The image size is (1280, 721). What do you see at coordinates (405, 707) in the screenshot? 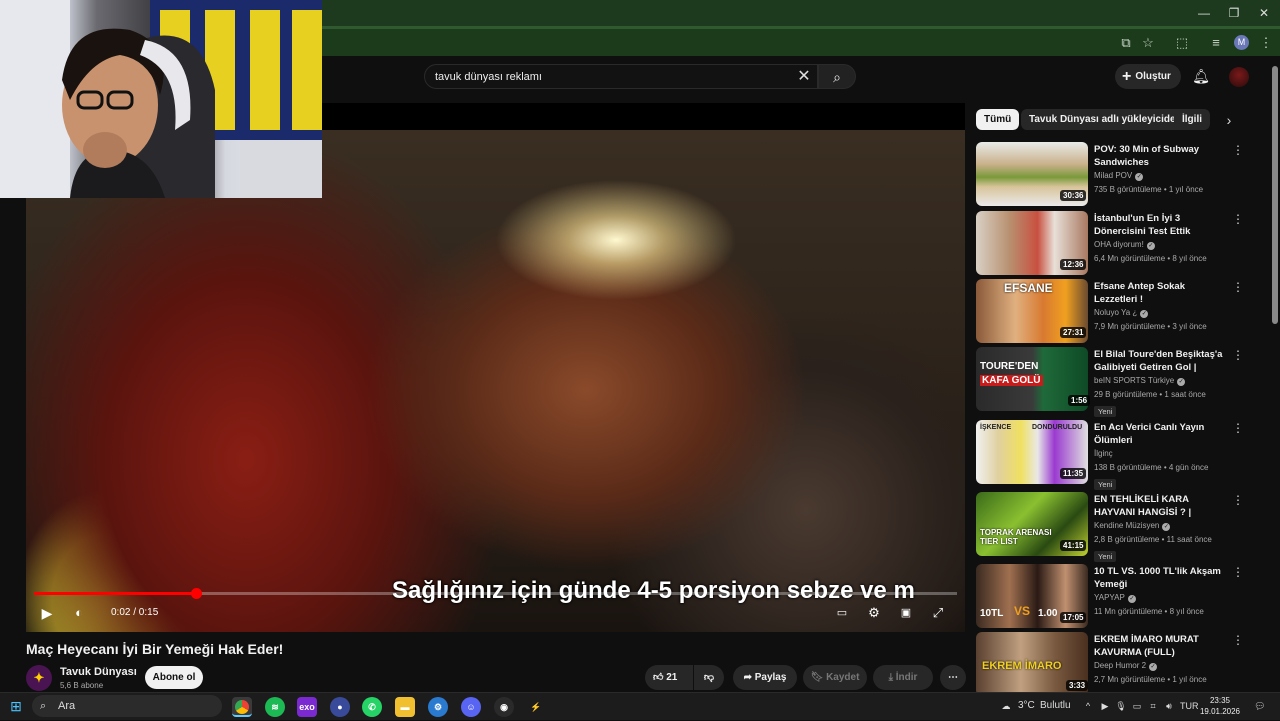
I see `file-explorer-icon: ▬` at bounding box center [405, 707].